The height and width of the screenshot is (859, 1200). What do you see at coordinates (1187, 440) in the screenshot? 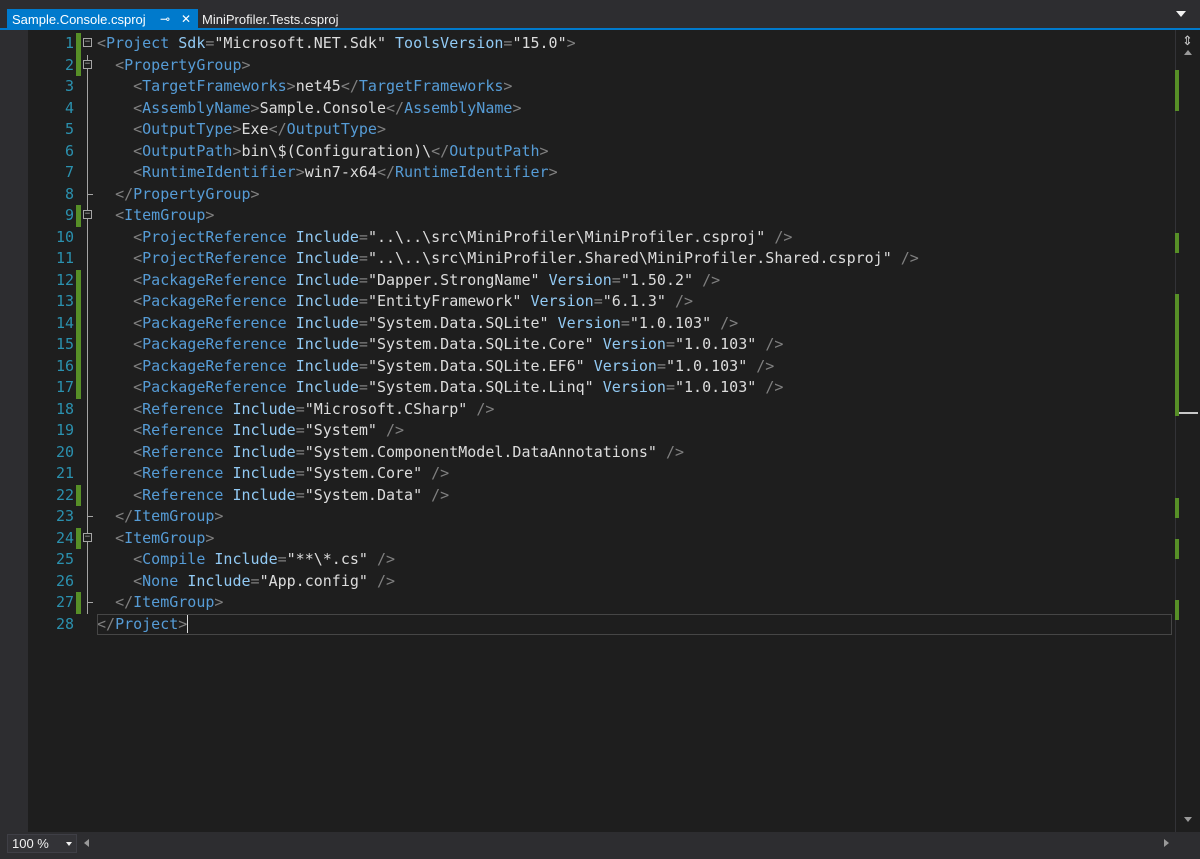
I see `scrollbar-track` at bounding box center [1187, 440].